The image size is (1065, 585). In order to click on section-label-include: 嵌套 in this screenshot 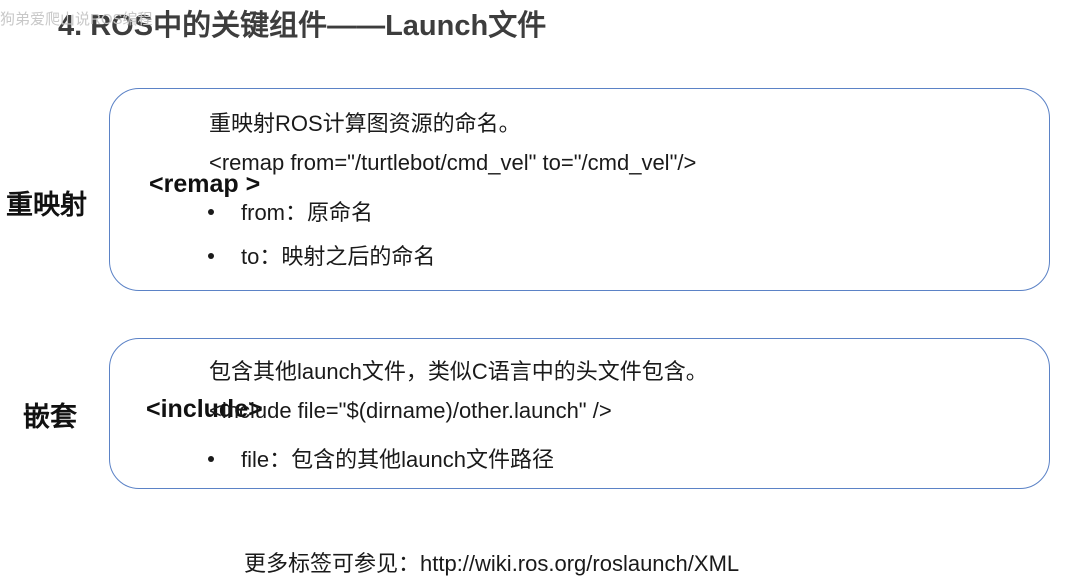, I will do `click(50, 417)`.